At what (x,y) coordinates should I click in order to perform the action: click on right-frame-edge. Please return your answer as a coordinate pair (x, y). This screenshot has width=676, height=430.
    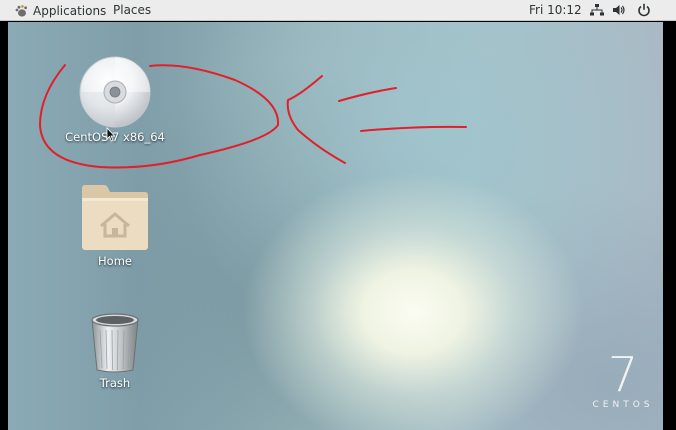
    Looking at the image, I should click on (669, 226).